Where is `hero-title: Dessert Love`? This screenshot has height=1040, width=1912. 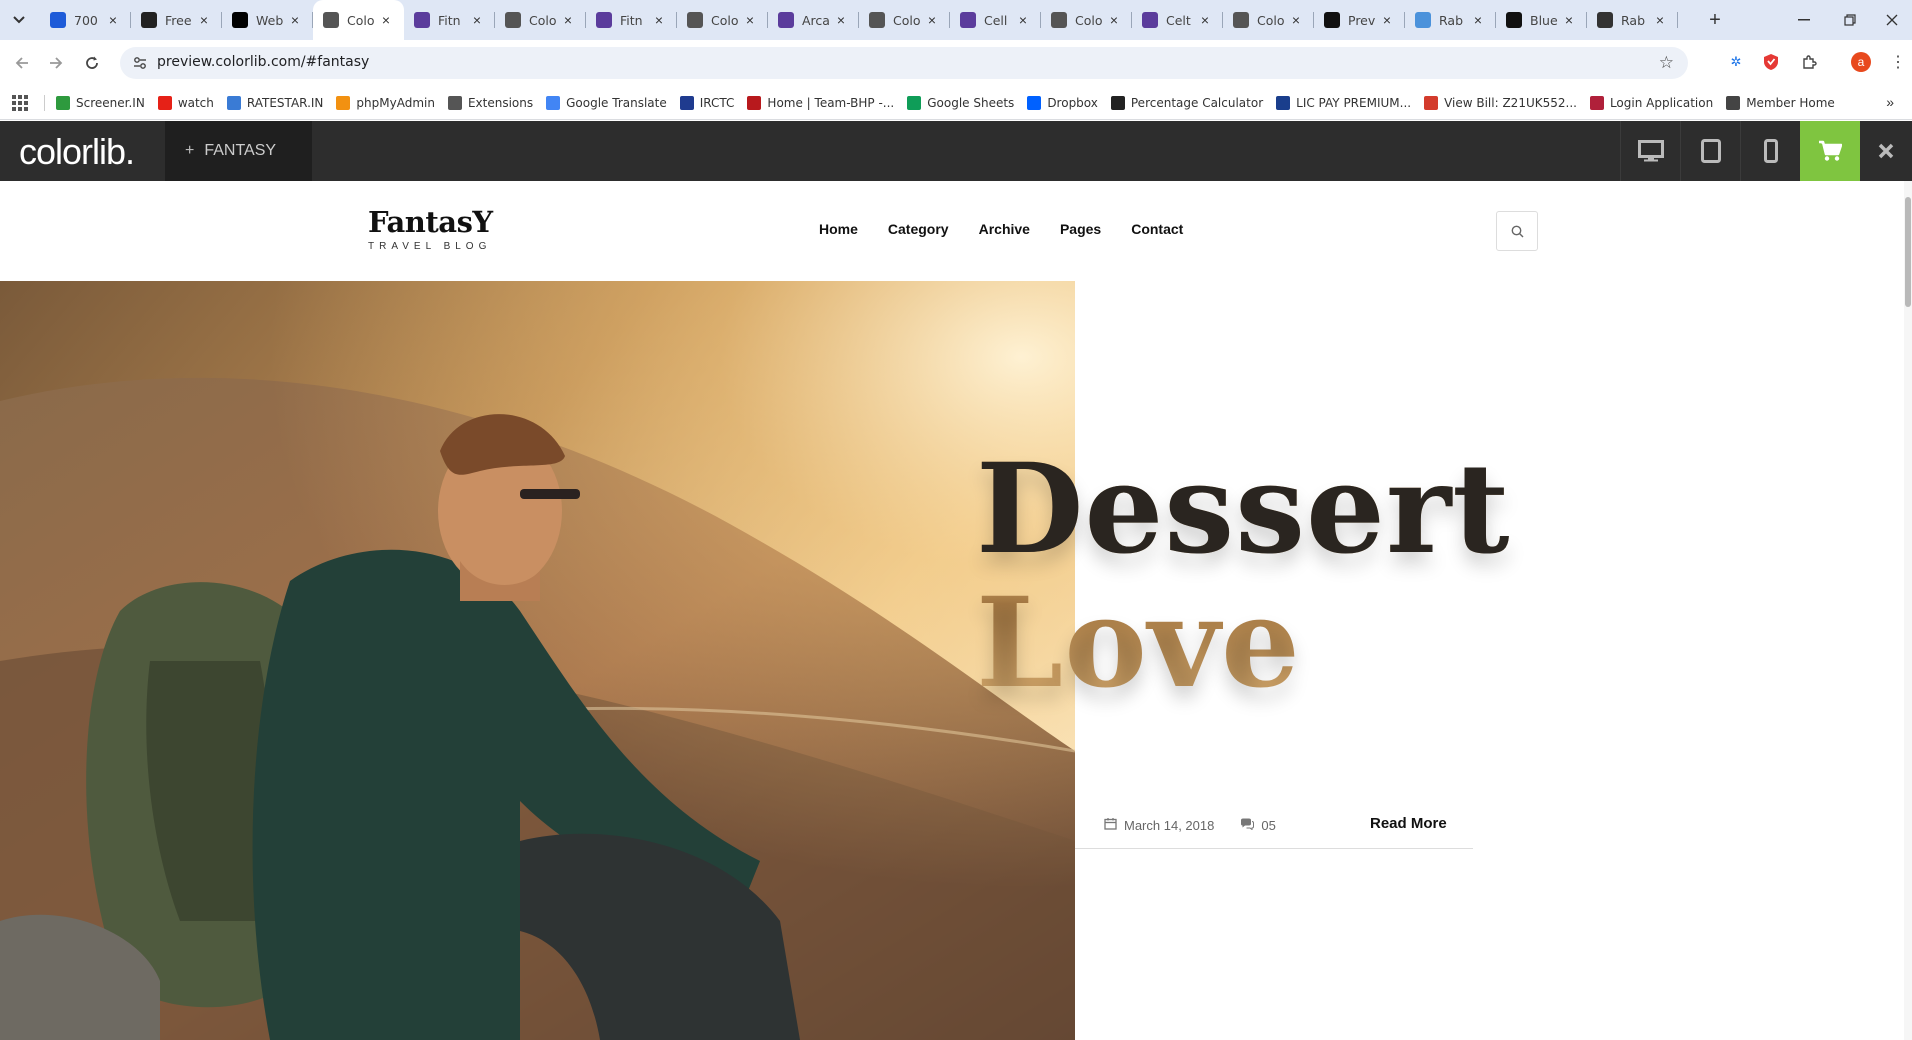 hero-title: Dessert Love is located at coordinates (1243, 577).